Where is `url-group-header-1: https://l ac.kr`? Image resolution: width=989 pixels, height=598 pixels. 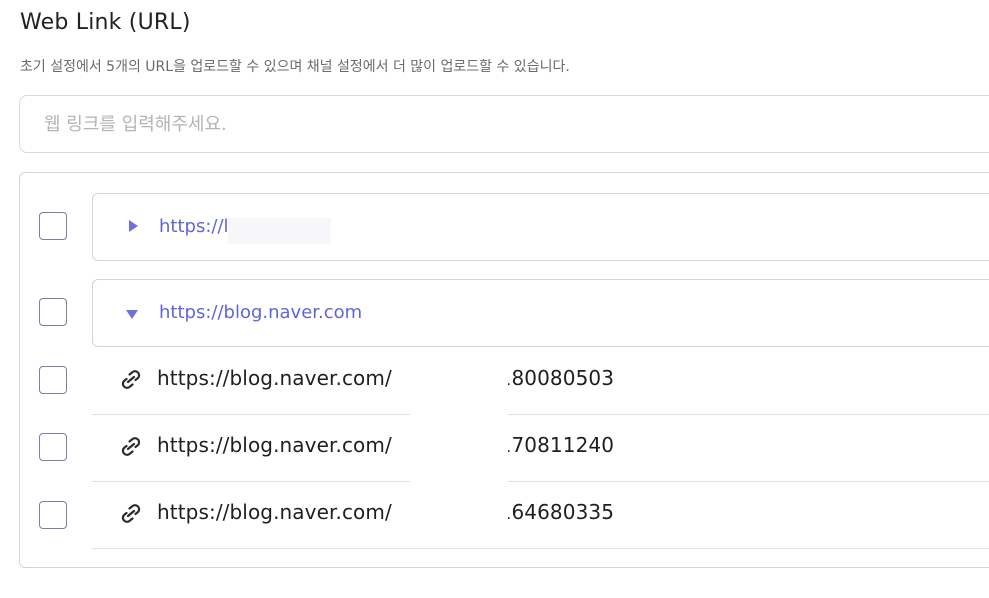
url-group-header-1: https://l ac.kr is located at coordinates (540, 227).